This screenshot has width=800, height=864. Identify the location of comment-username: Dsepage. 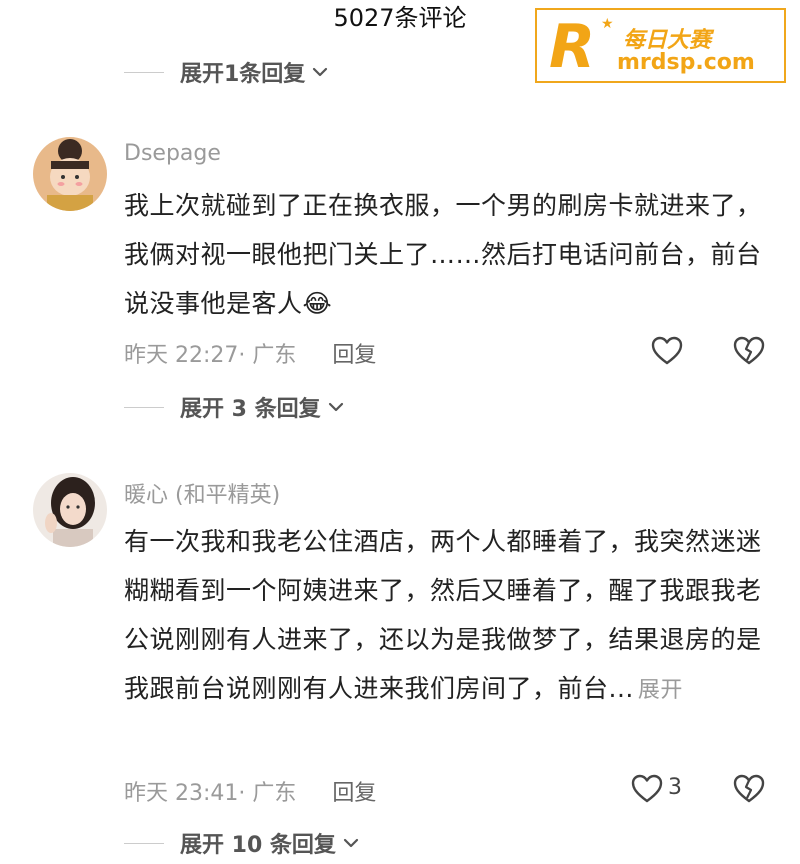
(172, 153).